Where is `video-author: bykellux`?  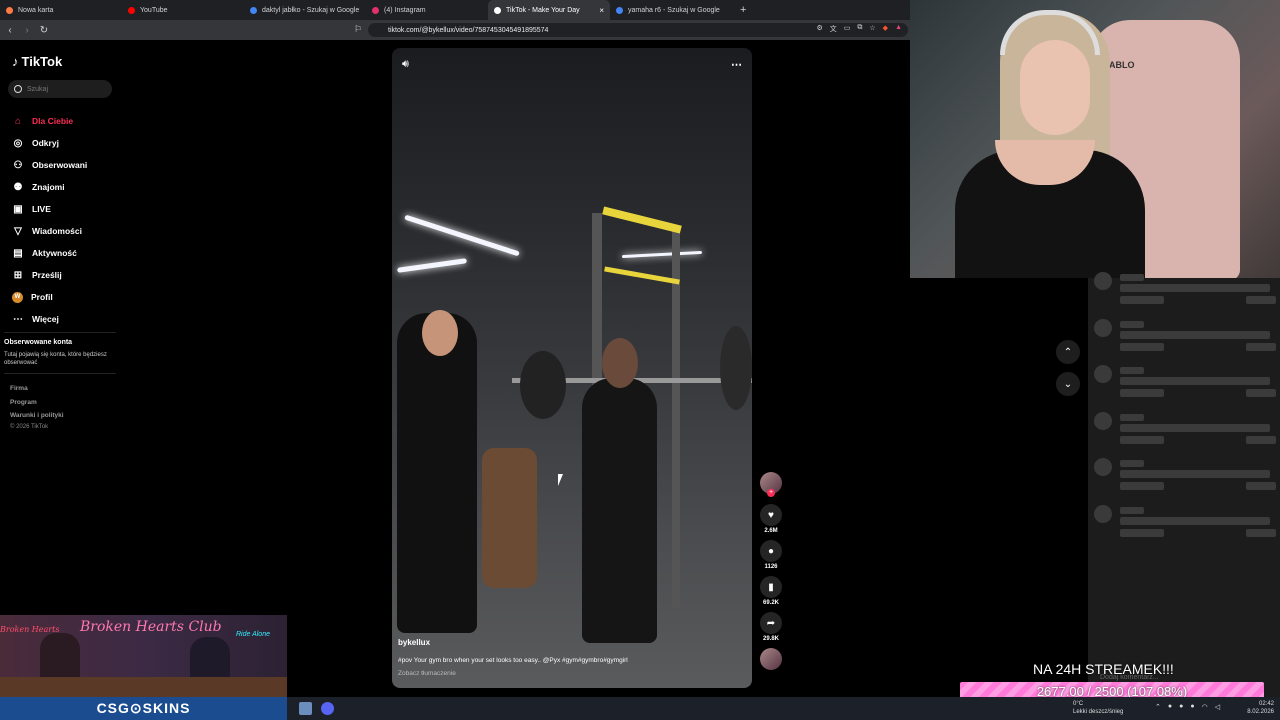
video-author: bykellux is located at coordinates (414, 642).